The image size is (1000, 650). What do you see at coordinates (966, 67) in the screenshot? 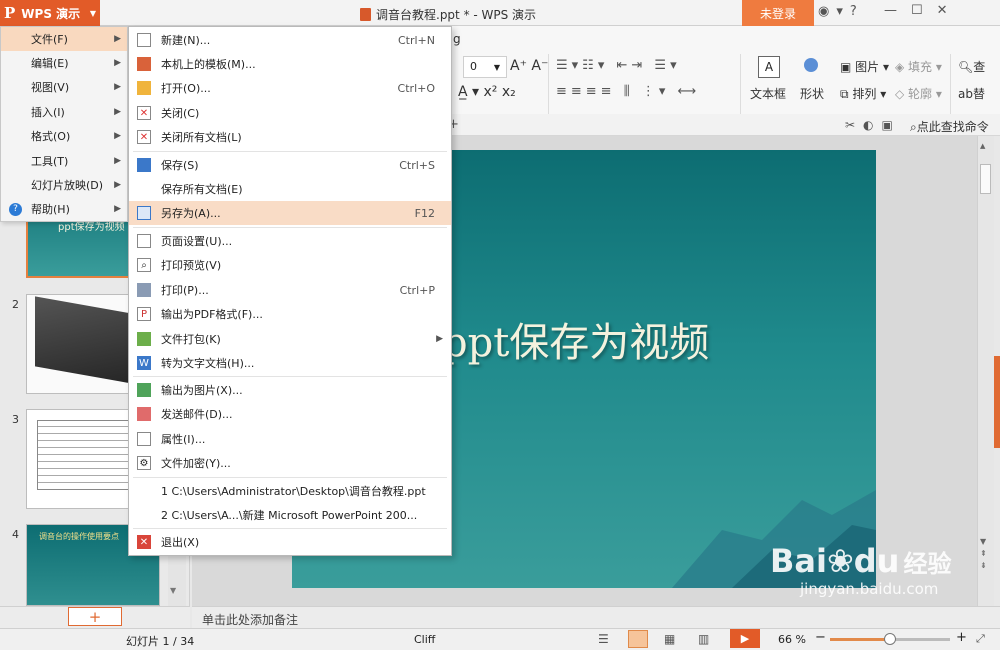
I see `search-icon: 🔍︎` at bounding box center [966, 67].